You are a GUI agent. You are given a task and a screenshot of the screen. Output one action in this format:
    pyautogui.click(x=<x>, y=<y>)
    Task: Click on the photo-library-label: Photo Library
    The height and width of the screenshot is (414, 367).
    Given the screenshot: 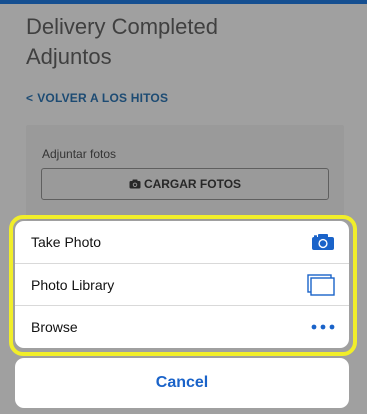 What is the action you would take?
    pyautogui.click(x=73, y=284)
    